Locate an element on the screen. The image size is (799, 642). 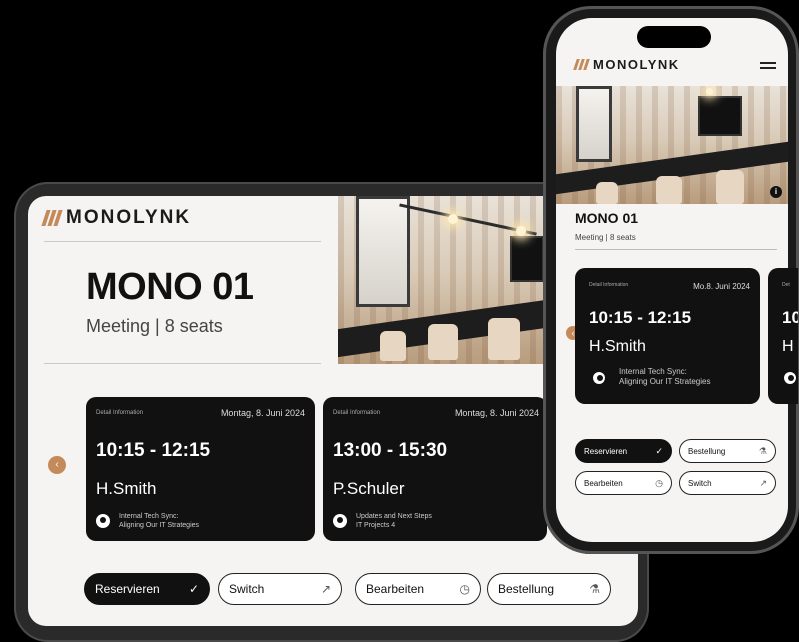
booking-card-peek: Det 10 H is located at coordinates (783, 336).